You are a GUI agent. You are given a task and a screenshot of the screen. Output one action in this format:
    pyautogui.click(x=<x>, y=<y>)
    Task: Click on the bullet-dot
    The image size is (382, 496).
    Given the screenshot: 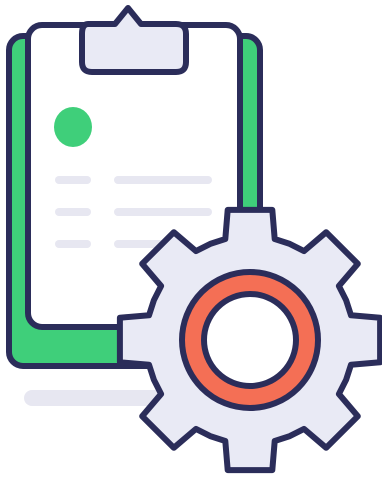 What is the action you would take?
    pyautogui.click(x=73, y=127)
    